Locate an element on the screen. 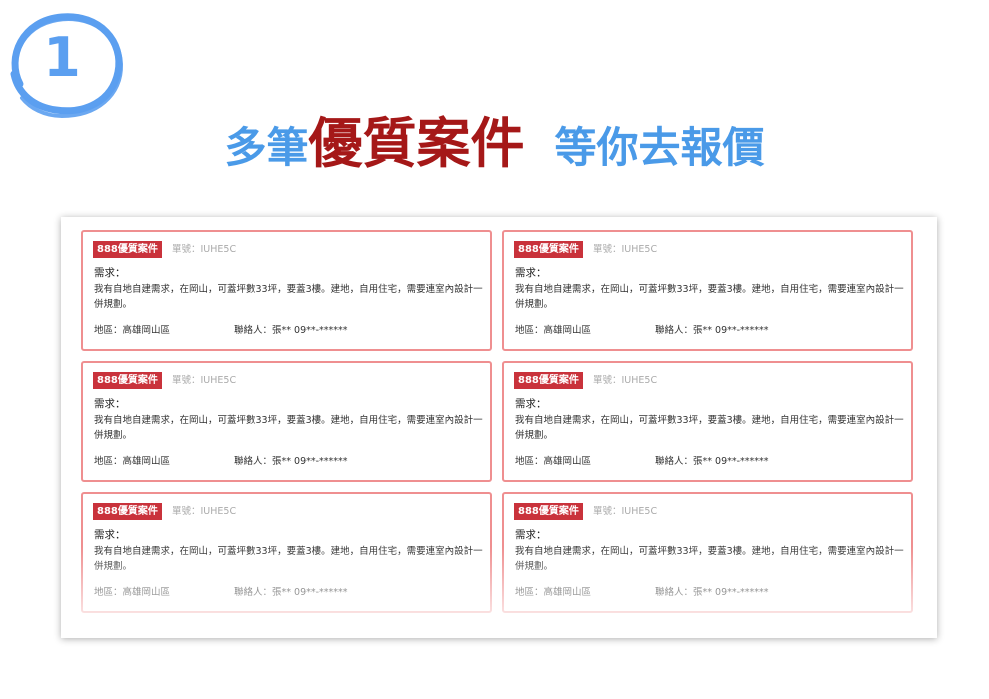 The image size is (989, 699). headline-part-2: 優質案件 is located at coordinates (416, 143).